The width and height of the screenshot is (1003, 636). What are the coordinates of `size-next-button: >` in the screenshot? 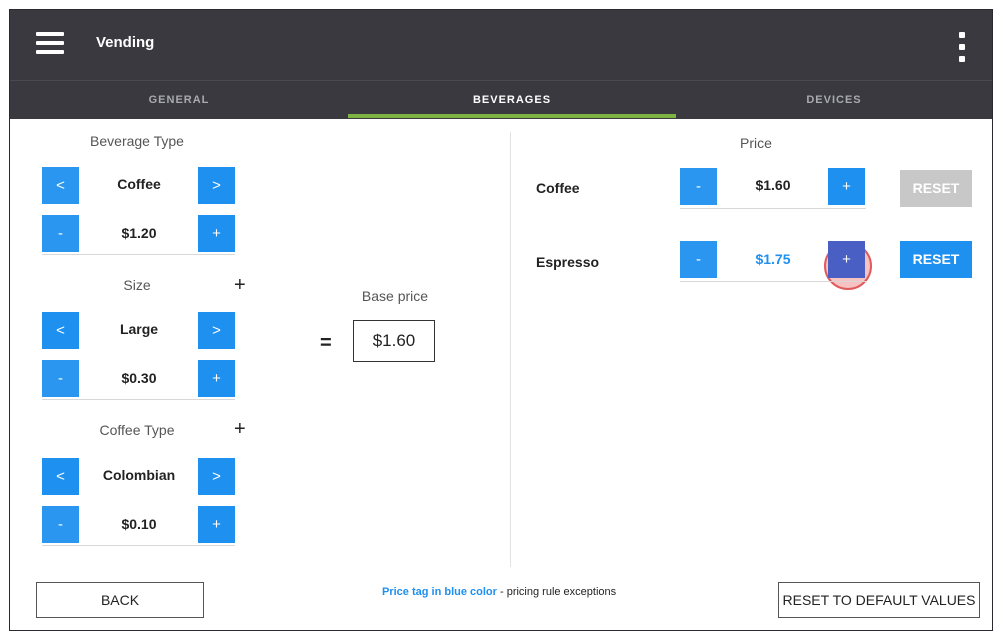 It's located at (216, 330).